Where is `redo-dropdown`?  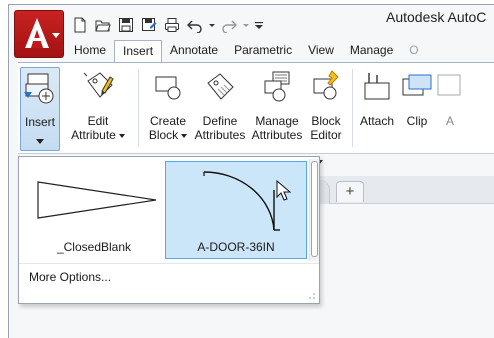 redo-dropdown is located at coordinates (246, 25).